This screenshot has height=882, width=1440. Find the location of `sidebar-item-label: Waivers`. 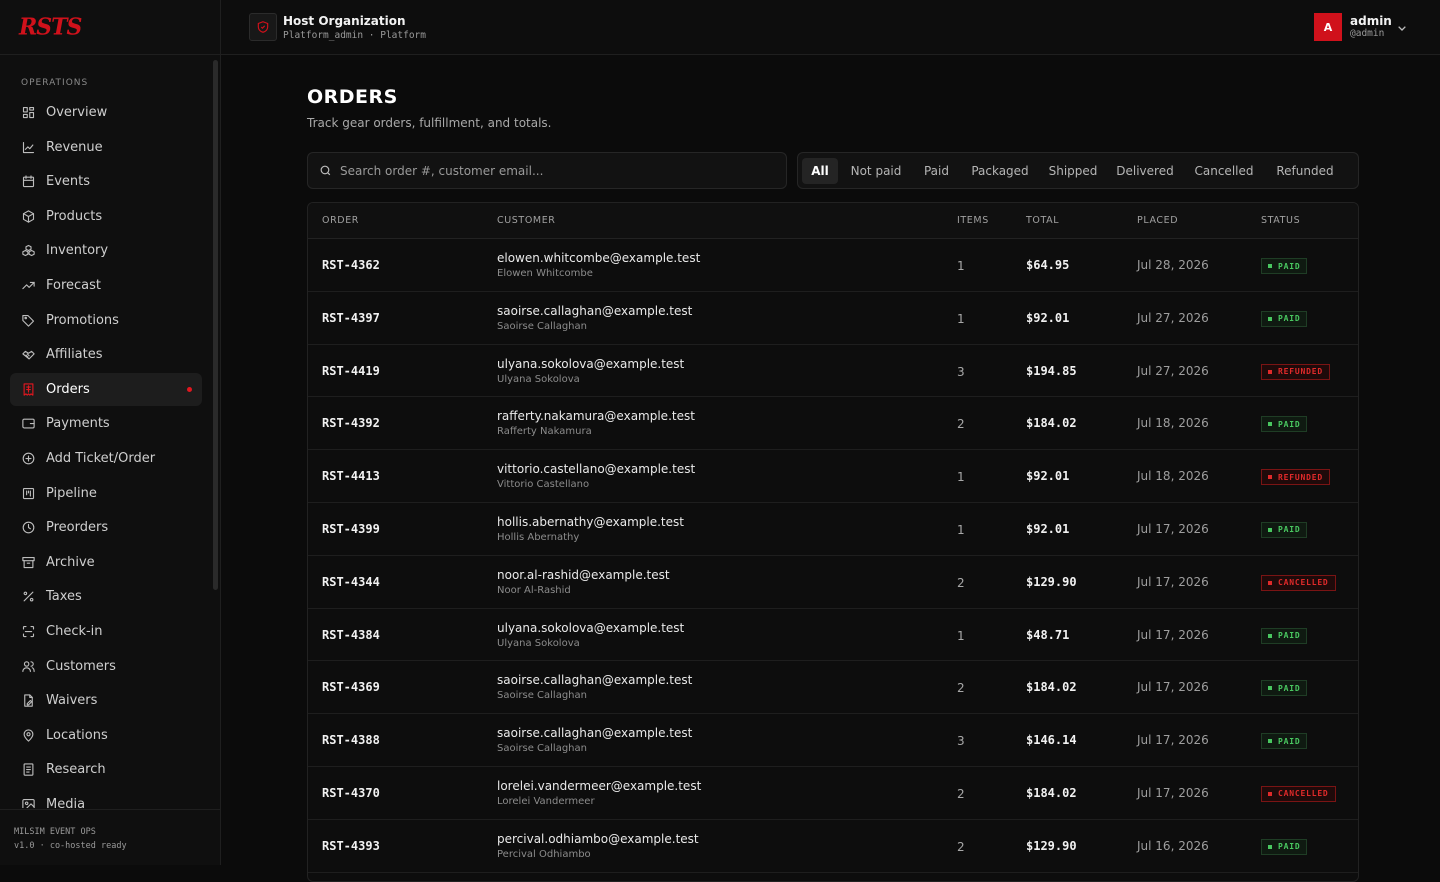

sidebar-item-label: Waivers is located at coordinates (72, 701).